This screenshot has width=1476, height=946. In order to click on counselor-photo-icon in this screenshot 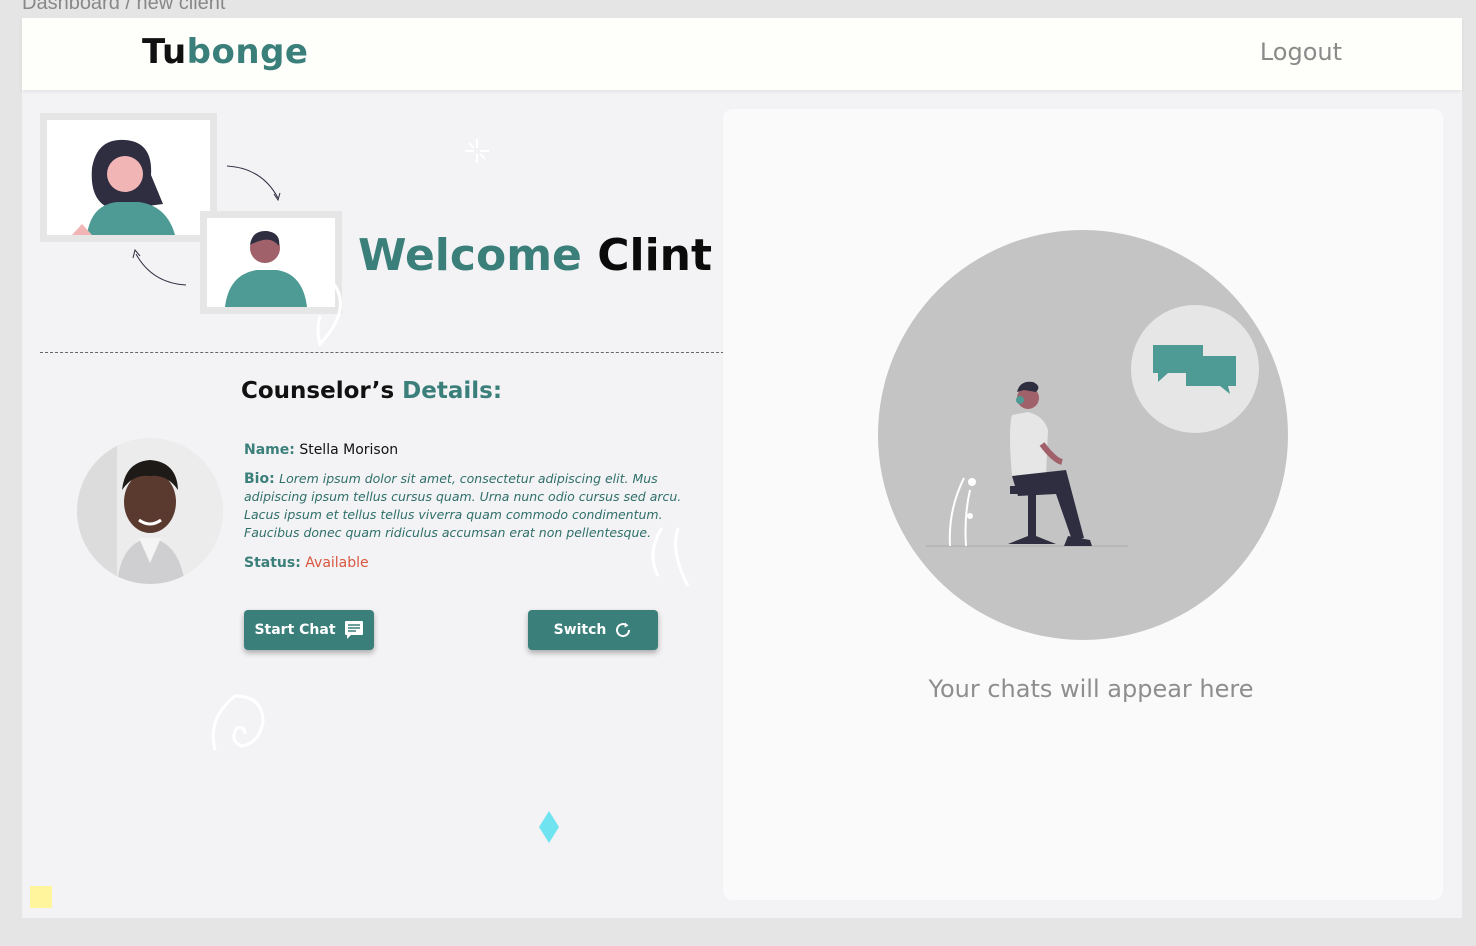, I will do `click(150, 511)`.